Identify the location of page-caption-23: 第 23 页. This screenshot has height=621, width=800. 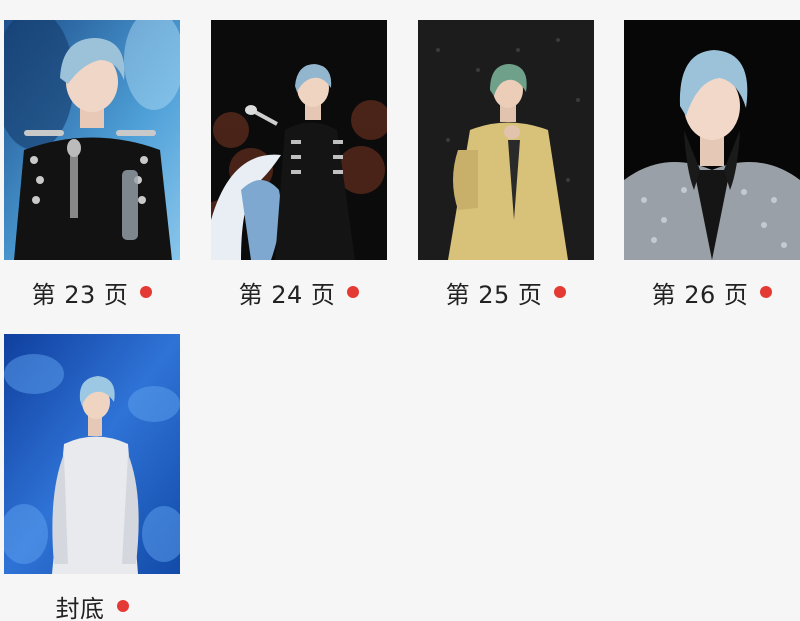
(92, 293).